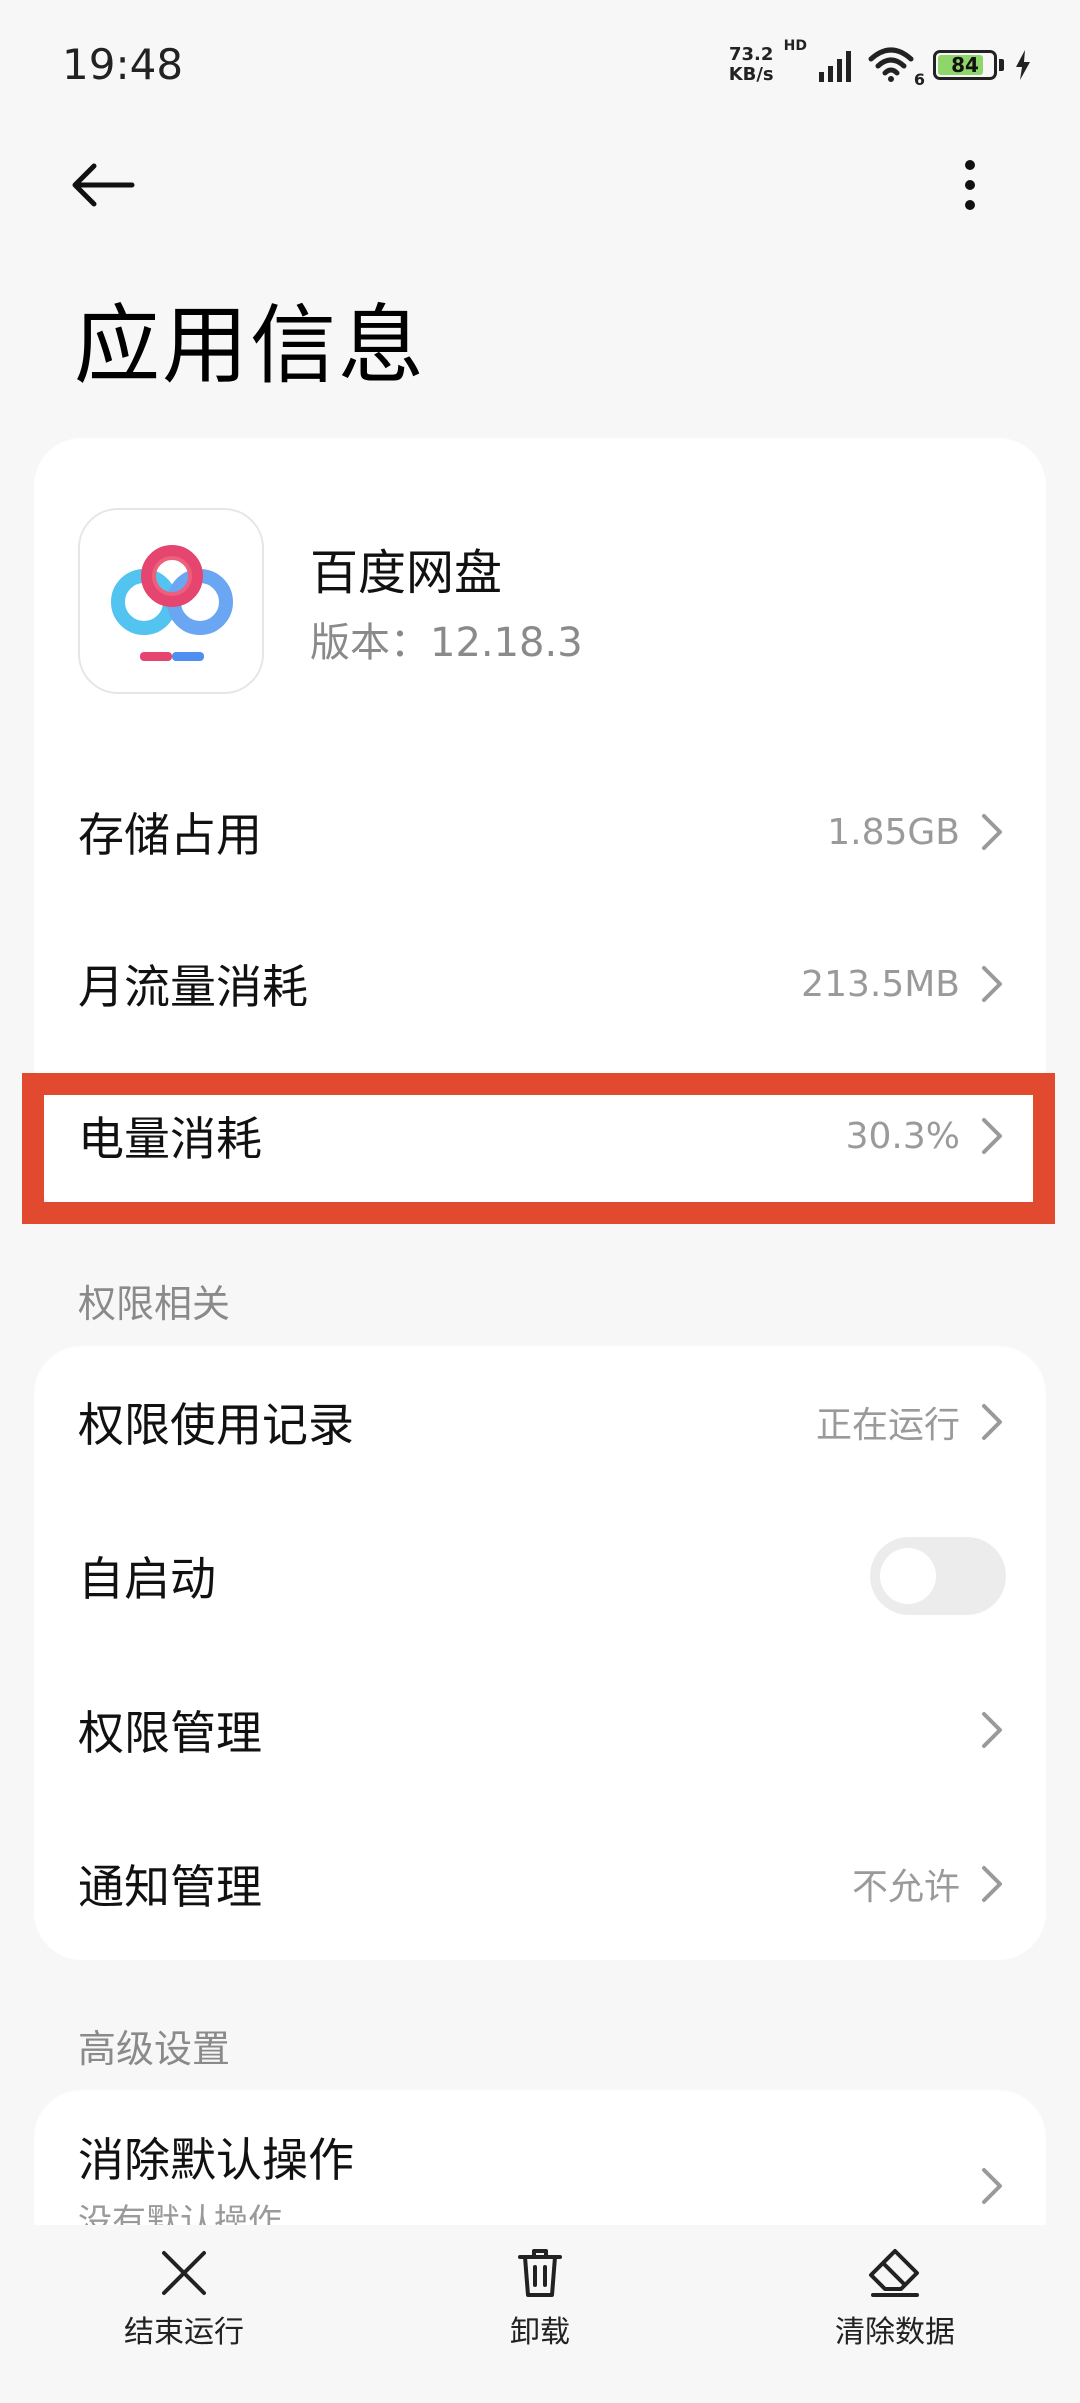 This screenshot has width=1080, height=2403. What do you see at coordinates (795, 46) in the screenshot?
I see `hd-label: HD` at bounding box center [795, 46].